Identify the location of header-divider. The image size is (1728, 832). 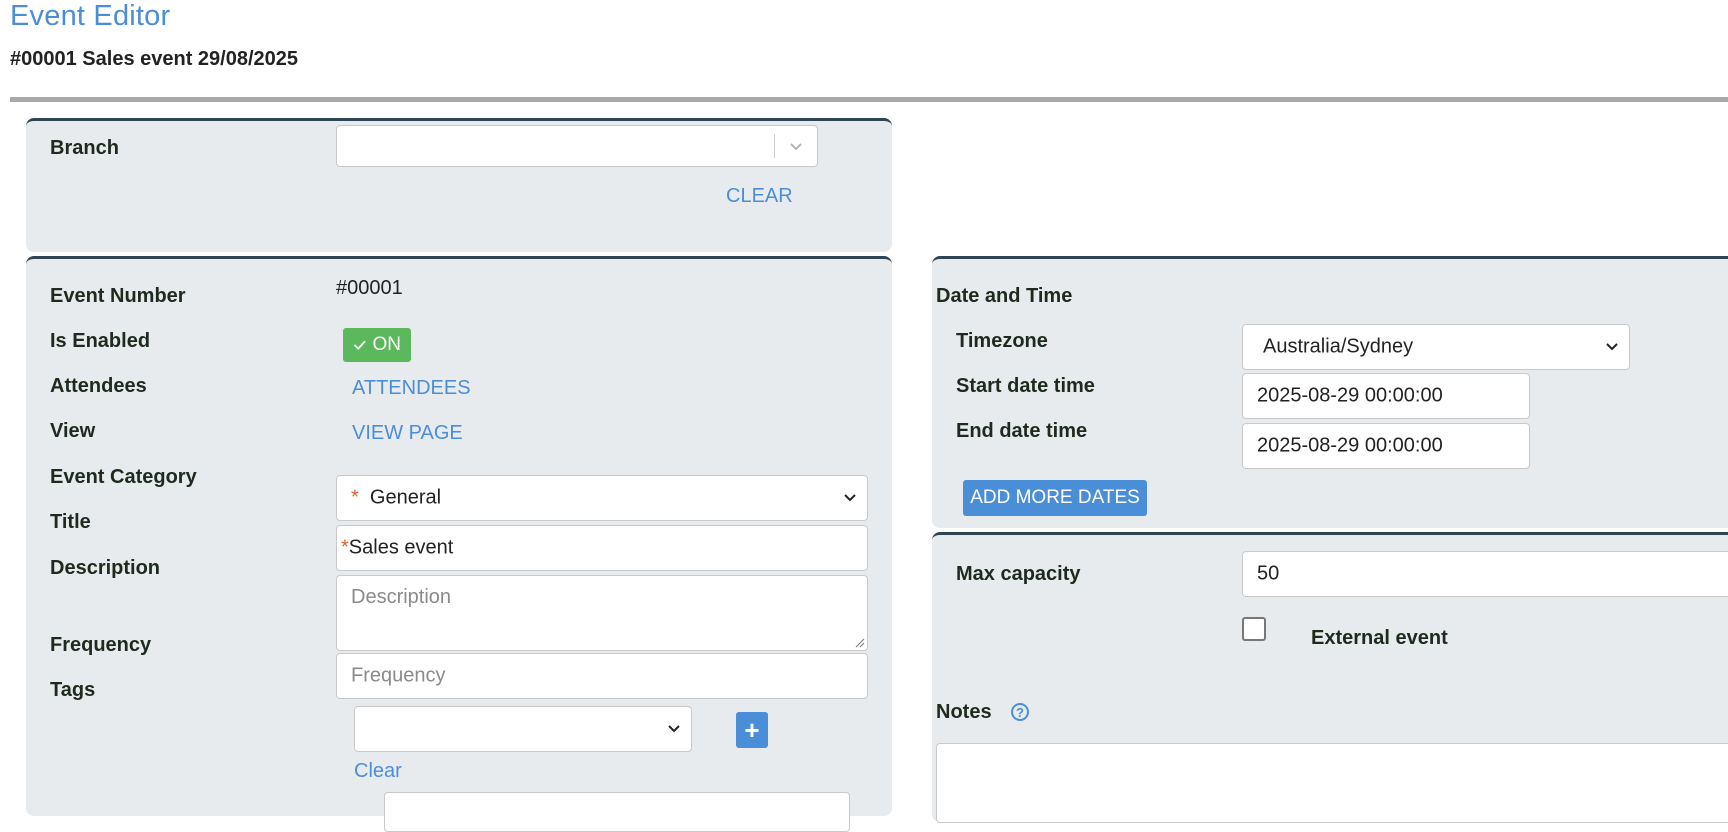
(869, 99).